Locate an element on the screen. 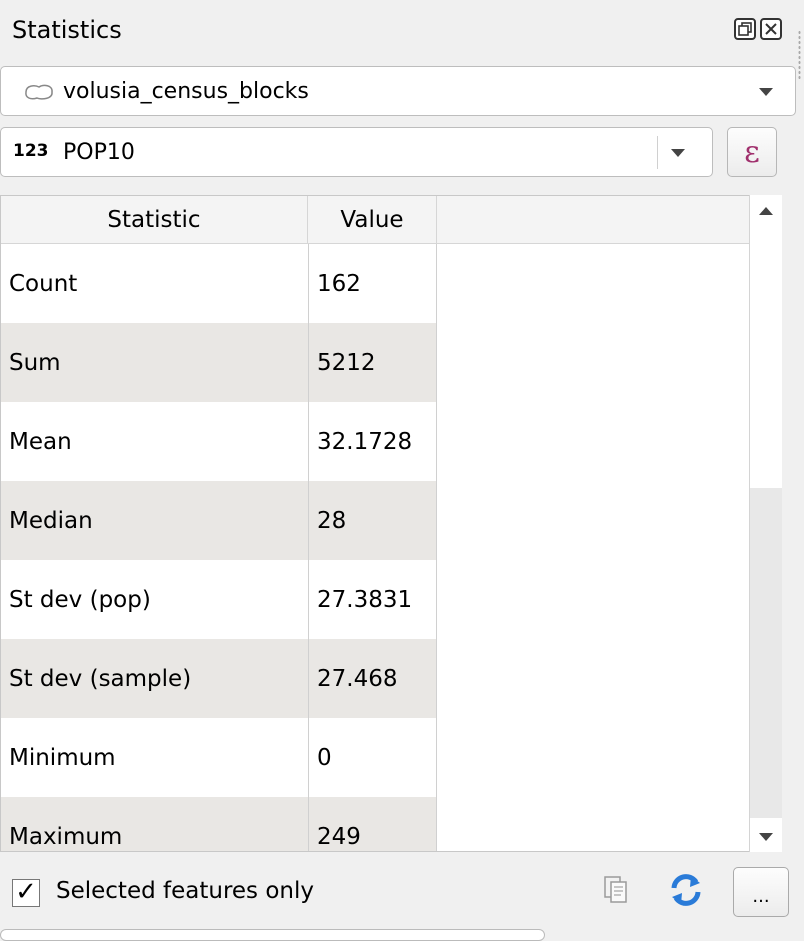  statistic-cell: Median is located at coordinates (51, 520).